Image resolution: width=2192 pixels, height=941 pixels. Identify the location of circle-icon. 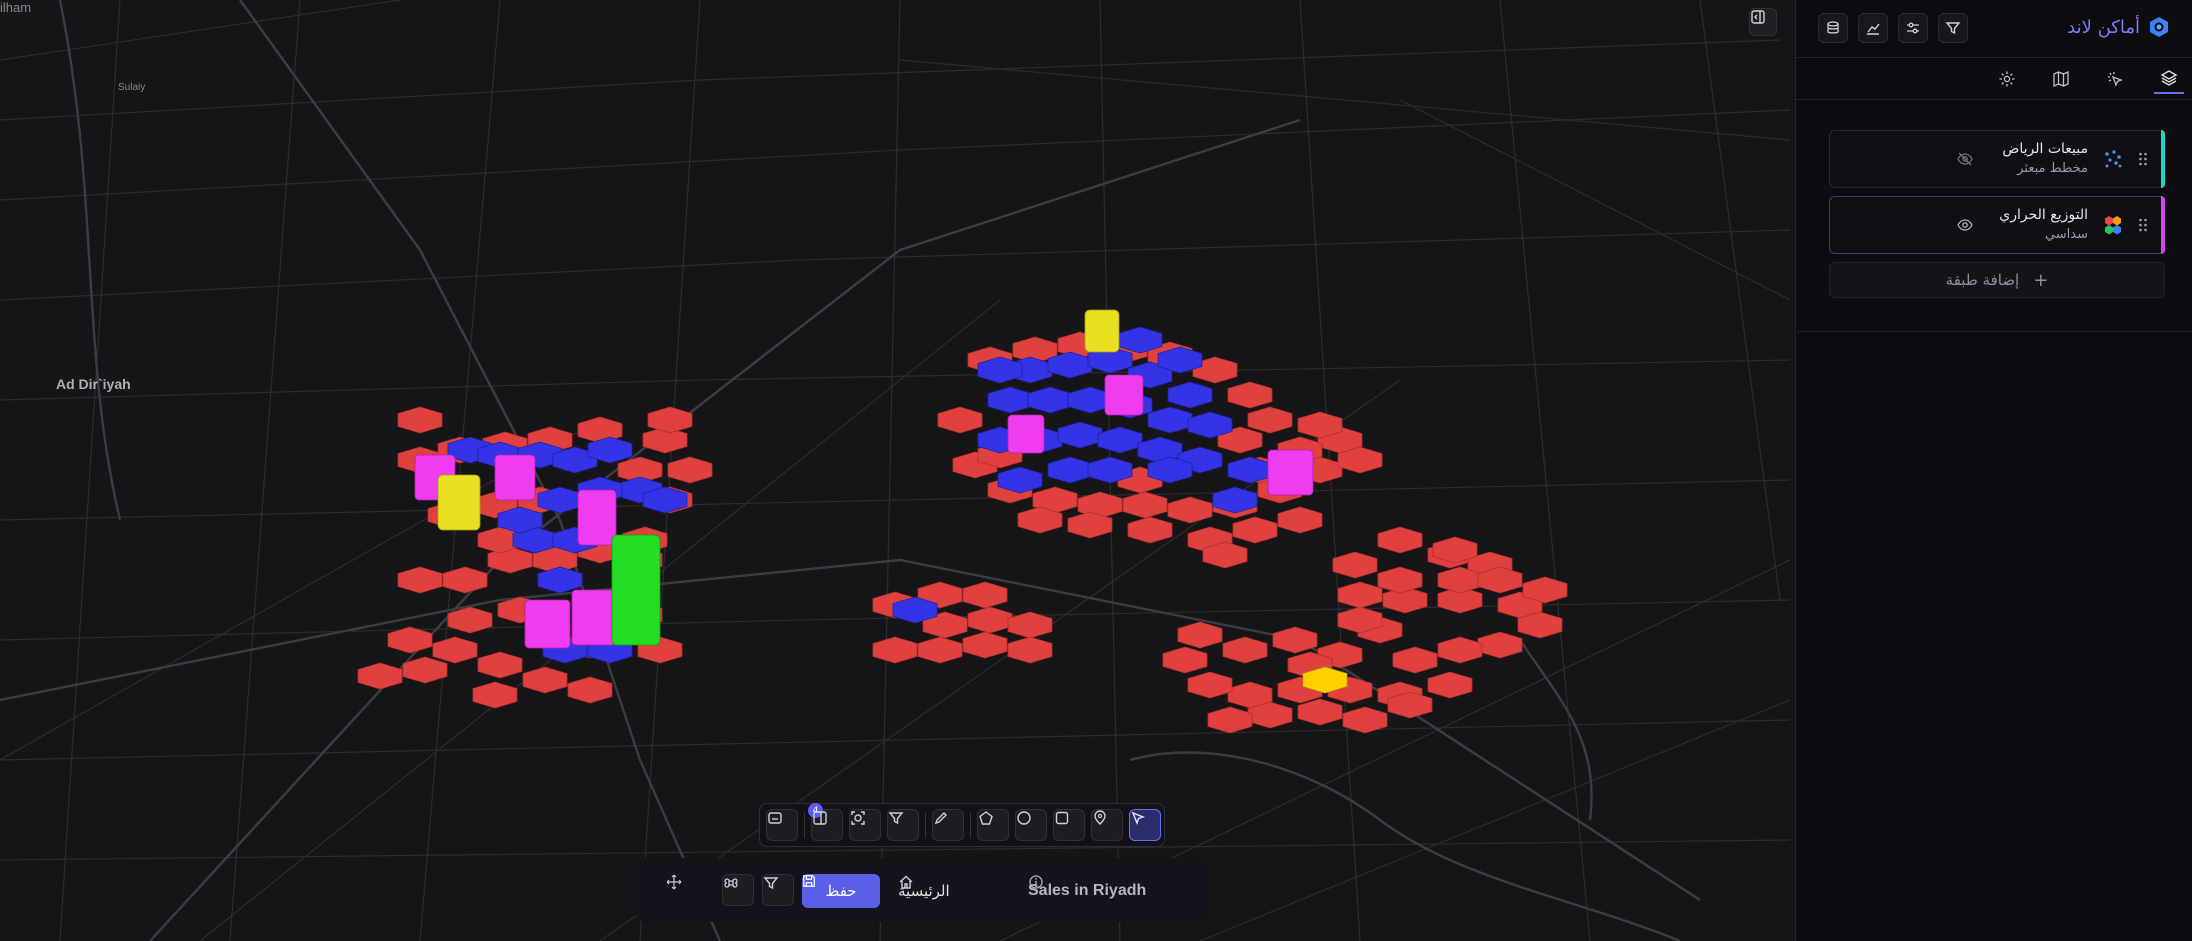
(1024, 818).